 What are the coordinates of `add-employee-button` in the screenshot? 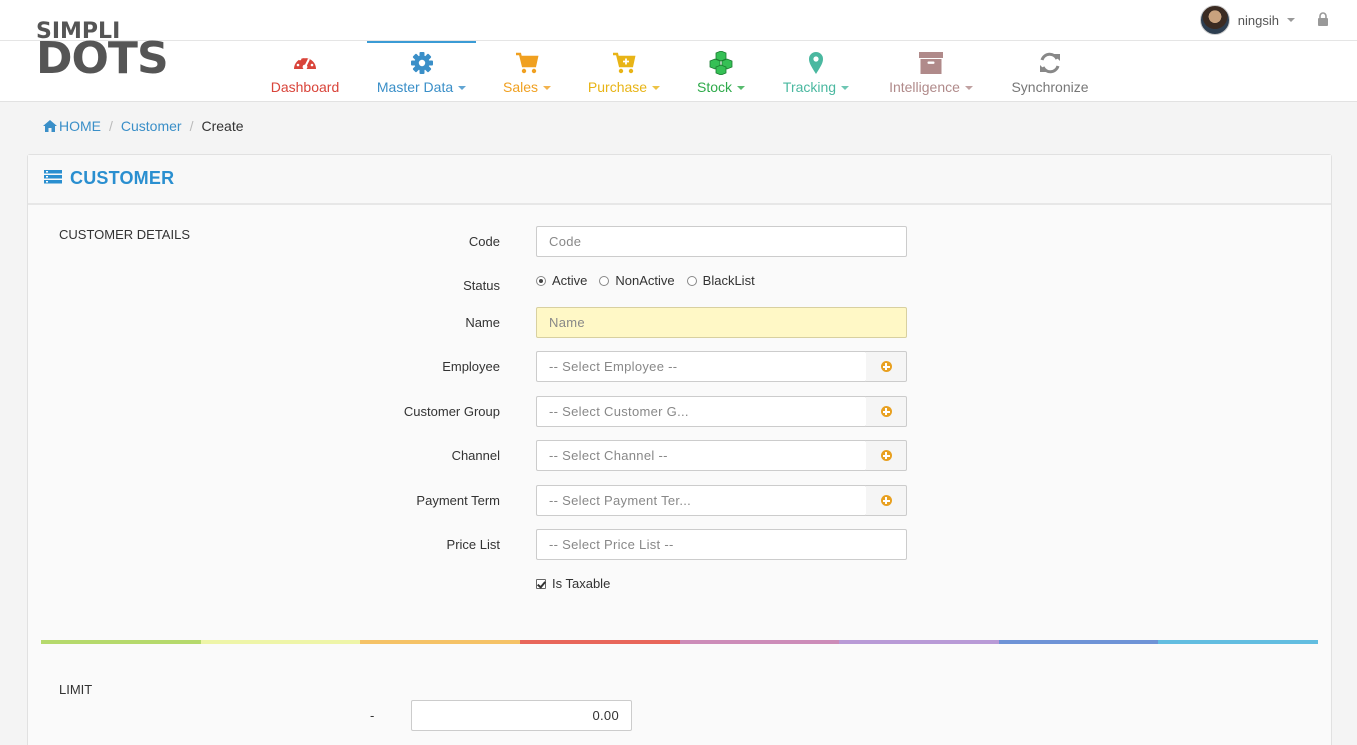 It's located at (886, 366).